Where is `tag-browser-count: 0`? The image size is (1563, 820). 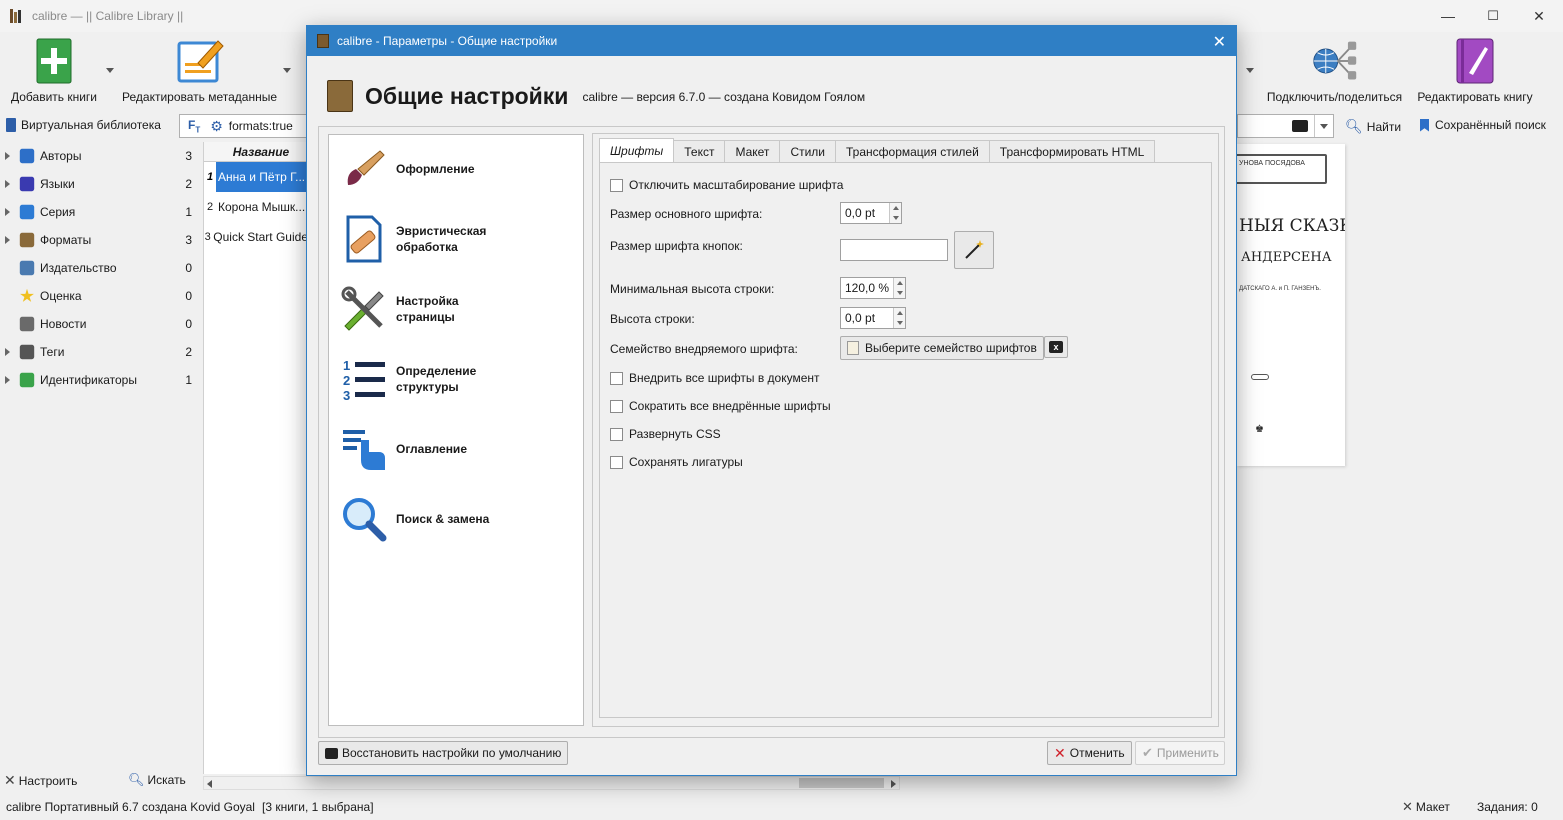 tag-browser-count: 0 is located at coordinates (188, 296).